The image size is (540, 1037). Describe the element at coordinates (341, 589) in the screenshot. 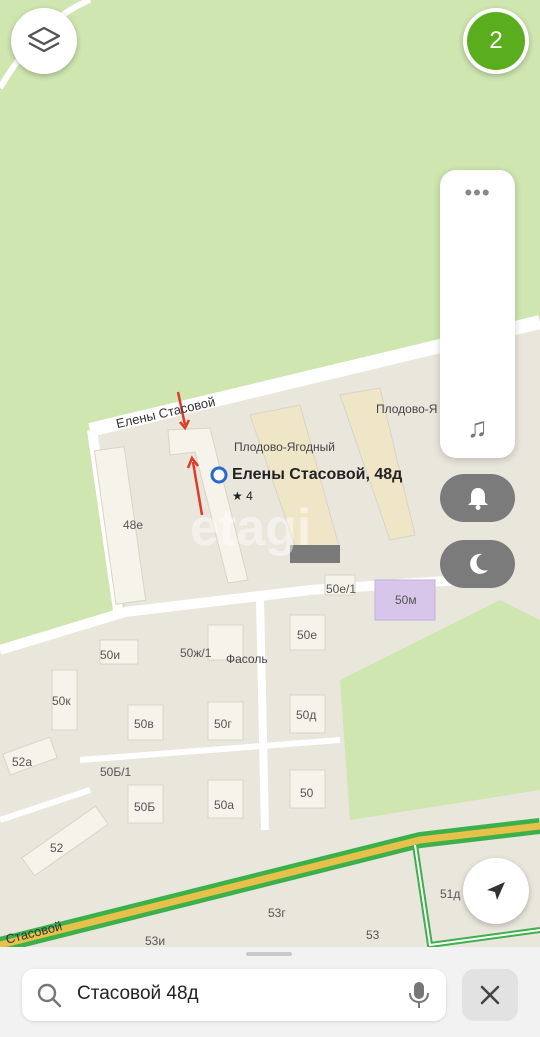

I see `building-label: 50е/1` at that location.